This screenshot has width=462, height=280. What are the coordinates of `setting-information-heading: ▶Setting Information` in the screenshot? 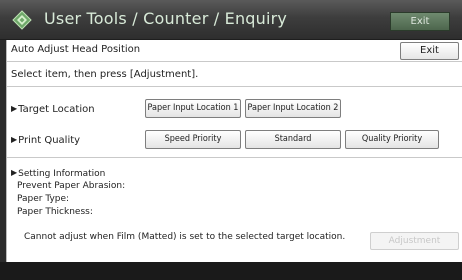 It's located at (58, 173).